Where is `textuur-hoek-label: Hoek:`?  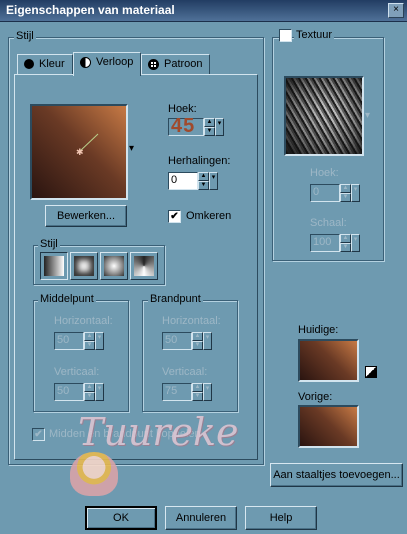
textuur-hoek-label: Hoek: is located at coordinates (324, 173).